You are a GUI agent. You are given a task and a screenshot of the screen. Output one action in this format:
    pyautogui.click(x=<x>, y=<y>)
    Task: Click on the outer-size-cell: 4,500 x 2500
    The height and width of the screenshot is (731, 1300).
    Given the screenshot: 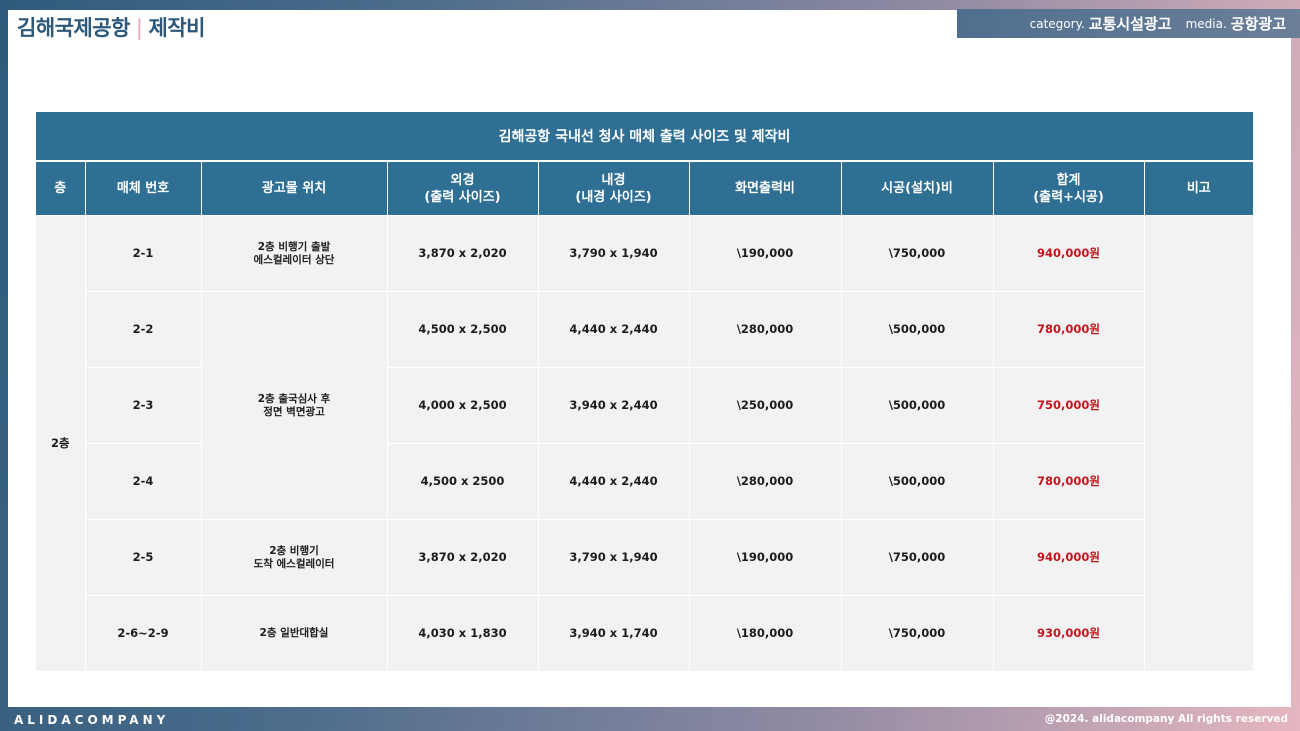 What is the action you would take?
    pyautogui.click(x=462, y=481)
    